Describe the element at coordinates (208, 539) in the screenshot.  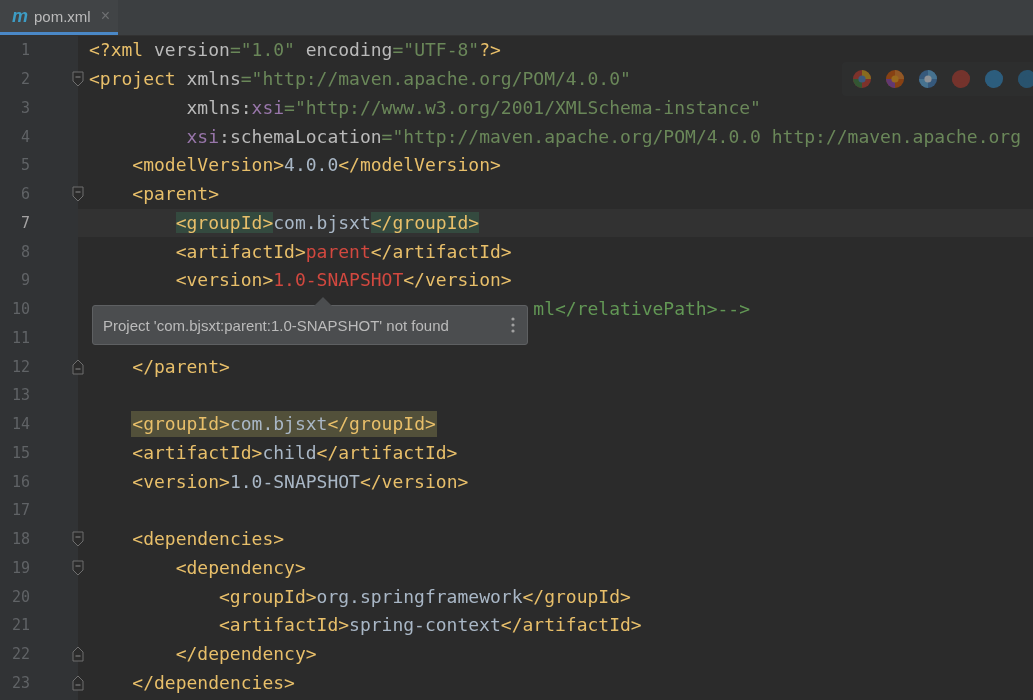
I see `code-line: <dependencies>` at that location.